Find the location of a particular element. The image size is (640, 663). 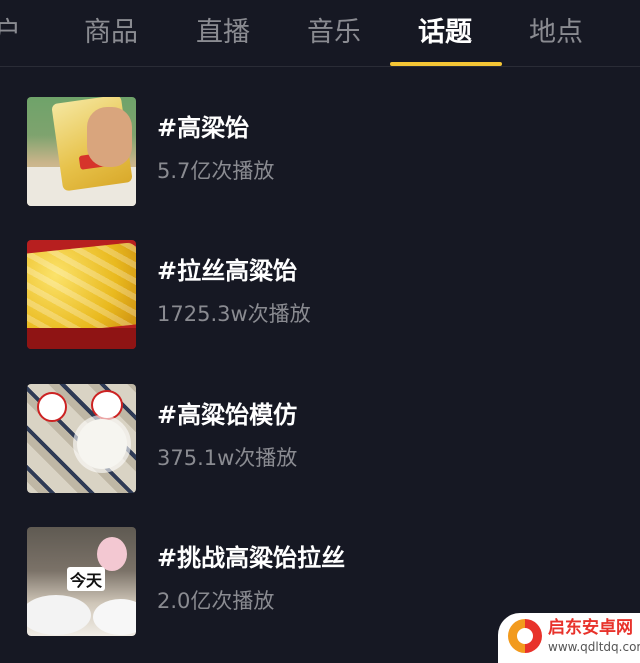

thumbnail-caption: 今天 is located at coordinates (86, 579).